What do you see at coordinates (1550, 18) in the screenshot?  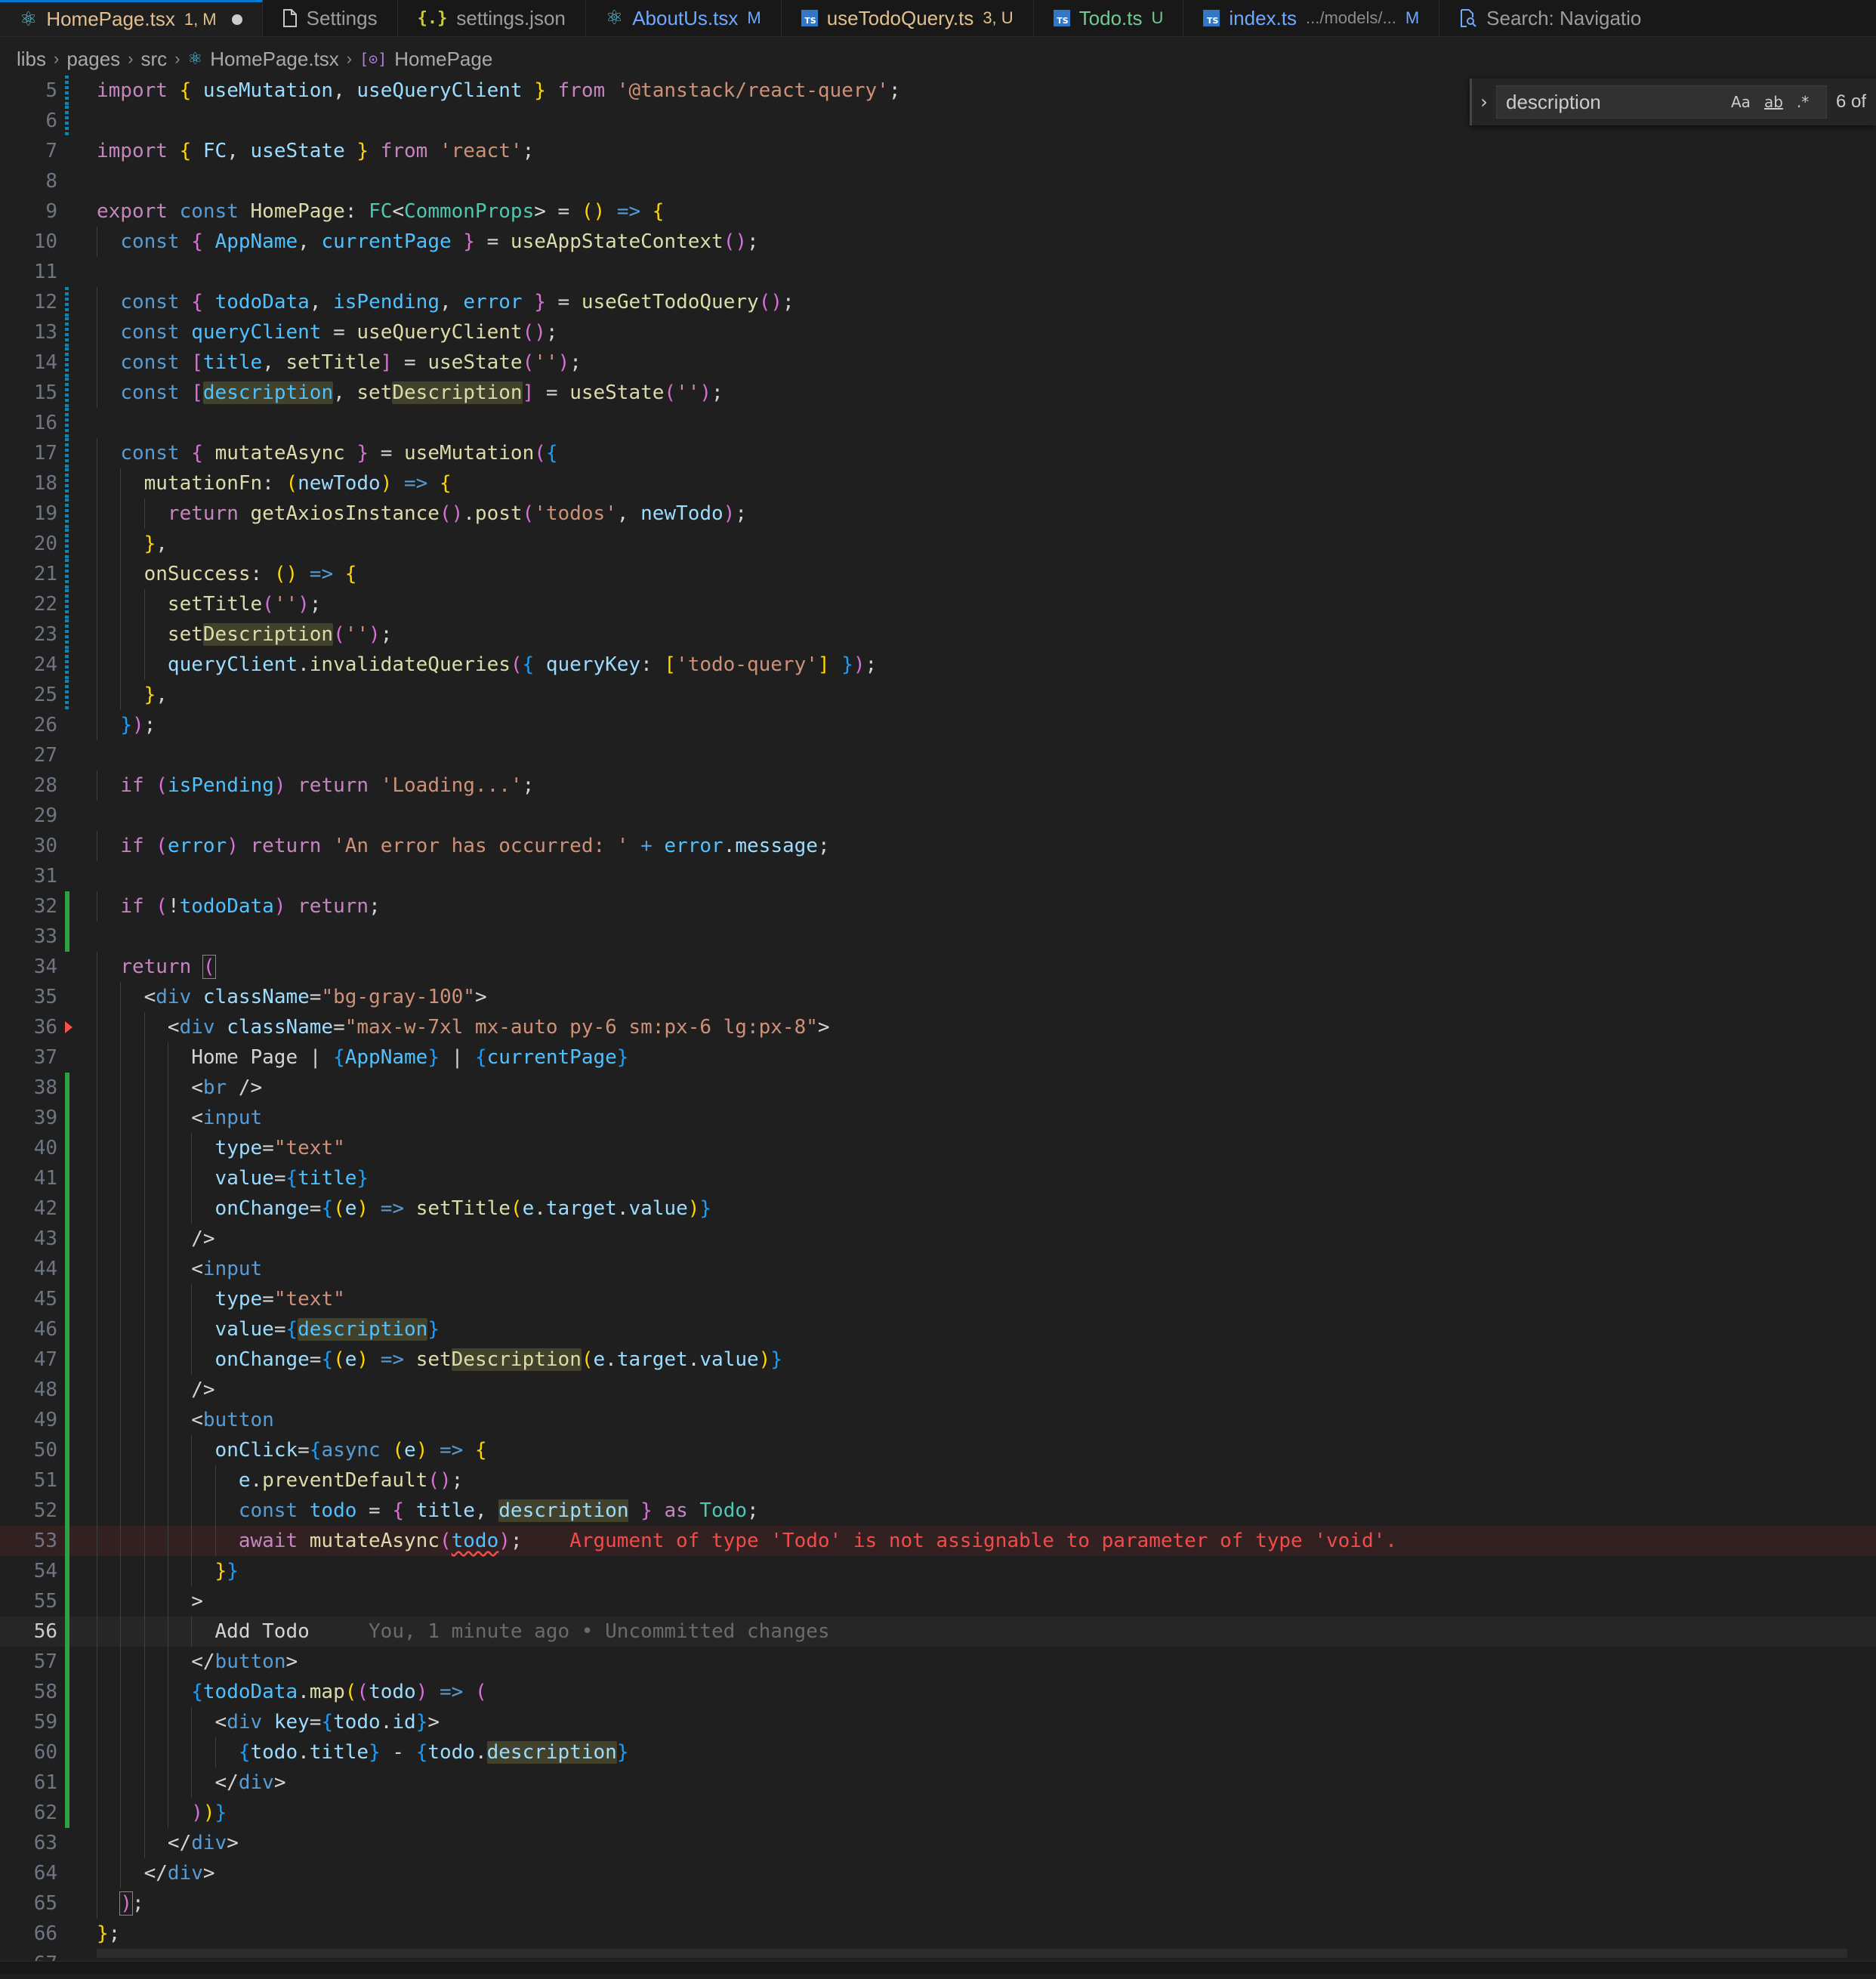 I see `tab-search-navigation: Search: Navigatio` at bounding box center [1550, 18].